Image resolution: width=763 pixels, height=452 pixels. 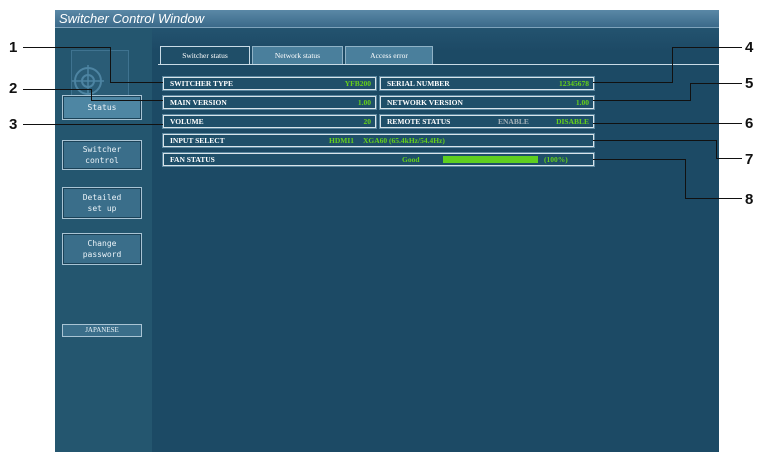 I want to click on remote-disable-value: DISABLE, so click(x=572, y=121).